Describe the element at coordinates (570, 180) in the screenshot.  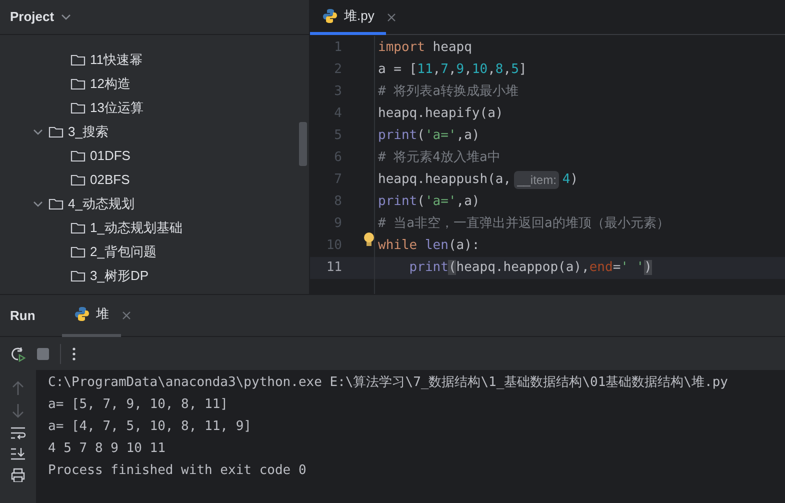
I see `code-text: 4)` at that location.